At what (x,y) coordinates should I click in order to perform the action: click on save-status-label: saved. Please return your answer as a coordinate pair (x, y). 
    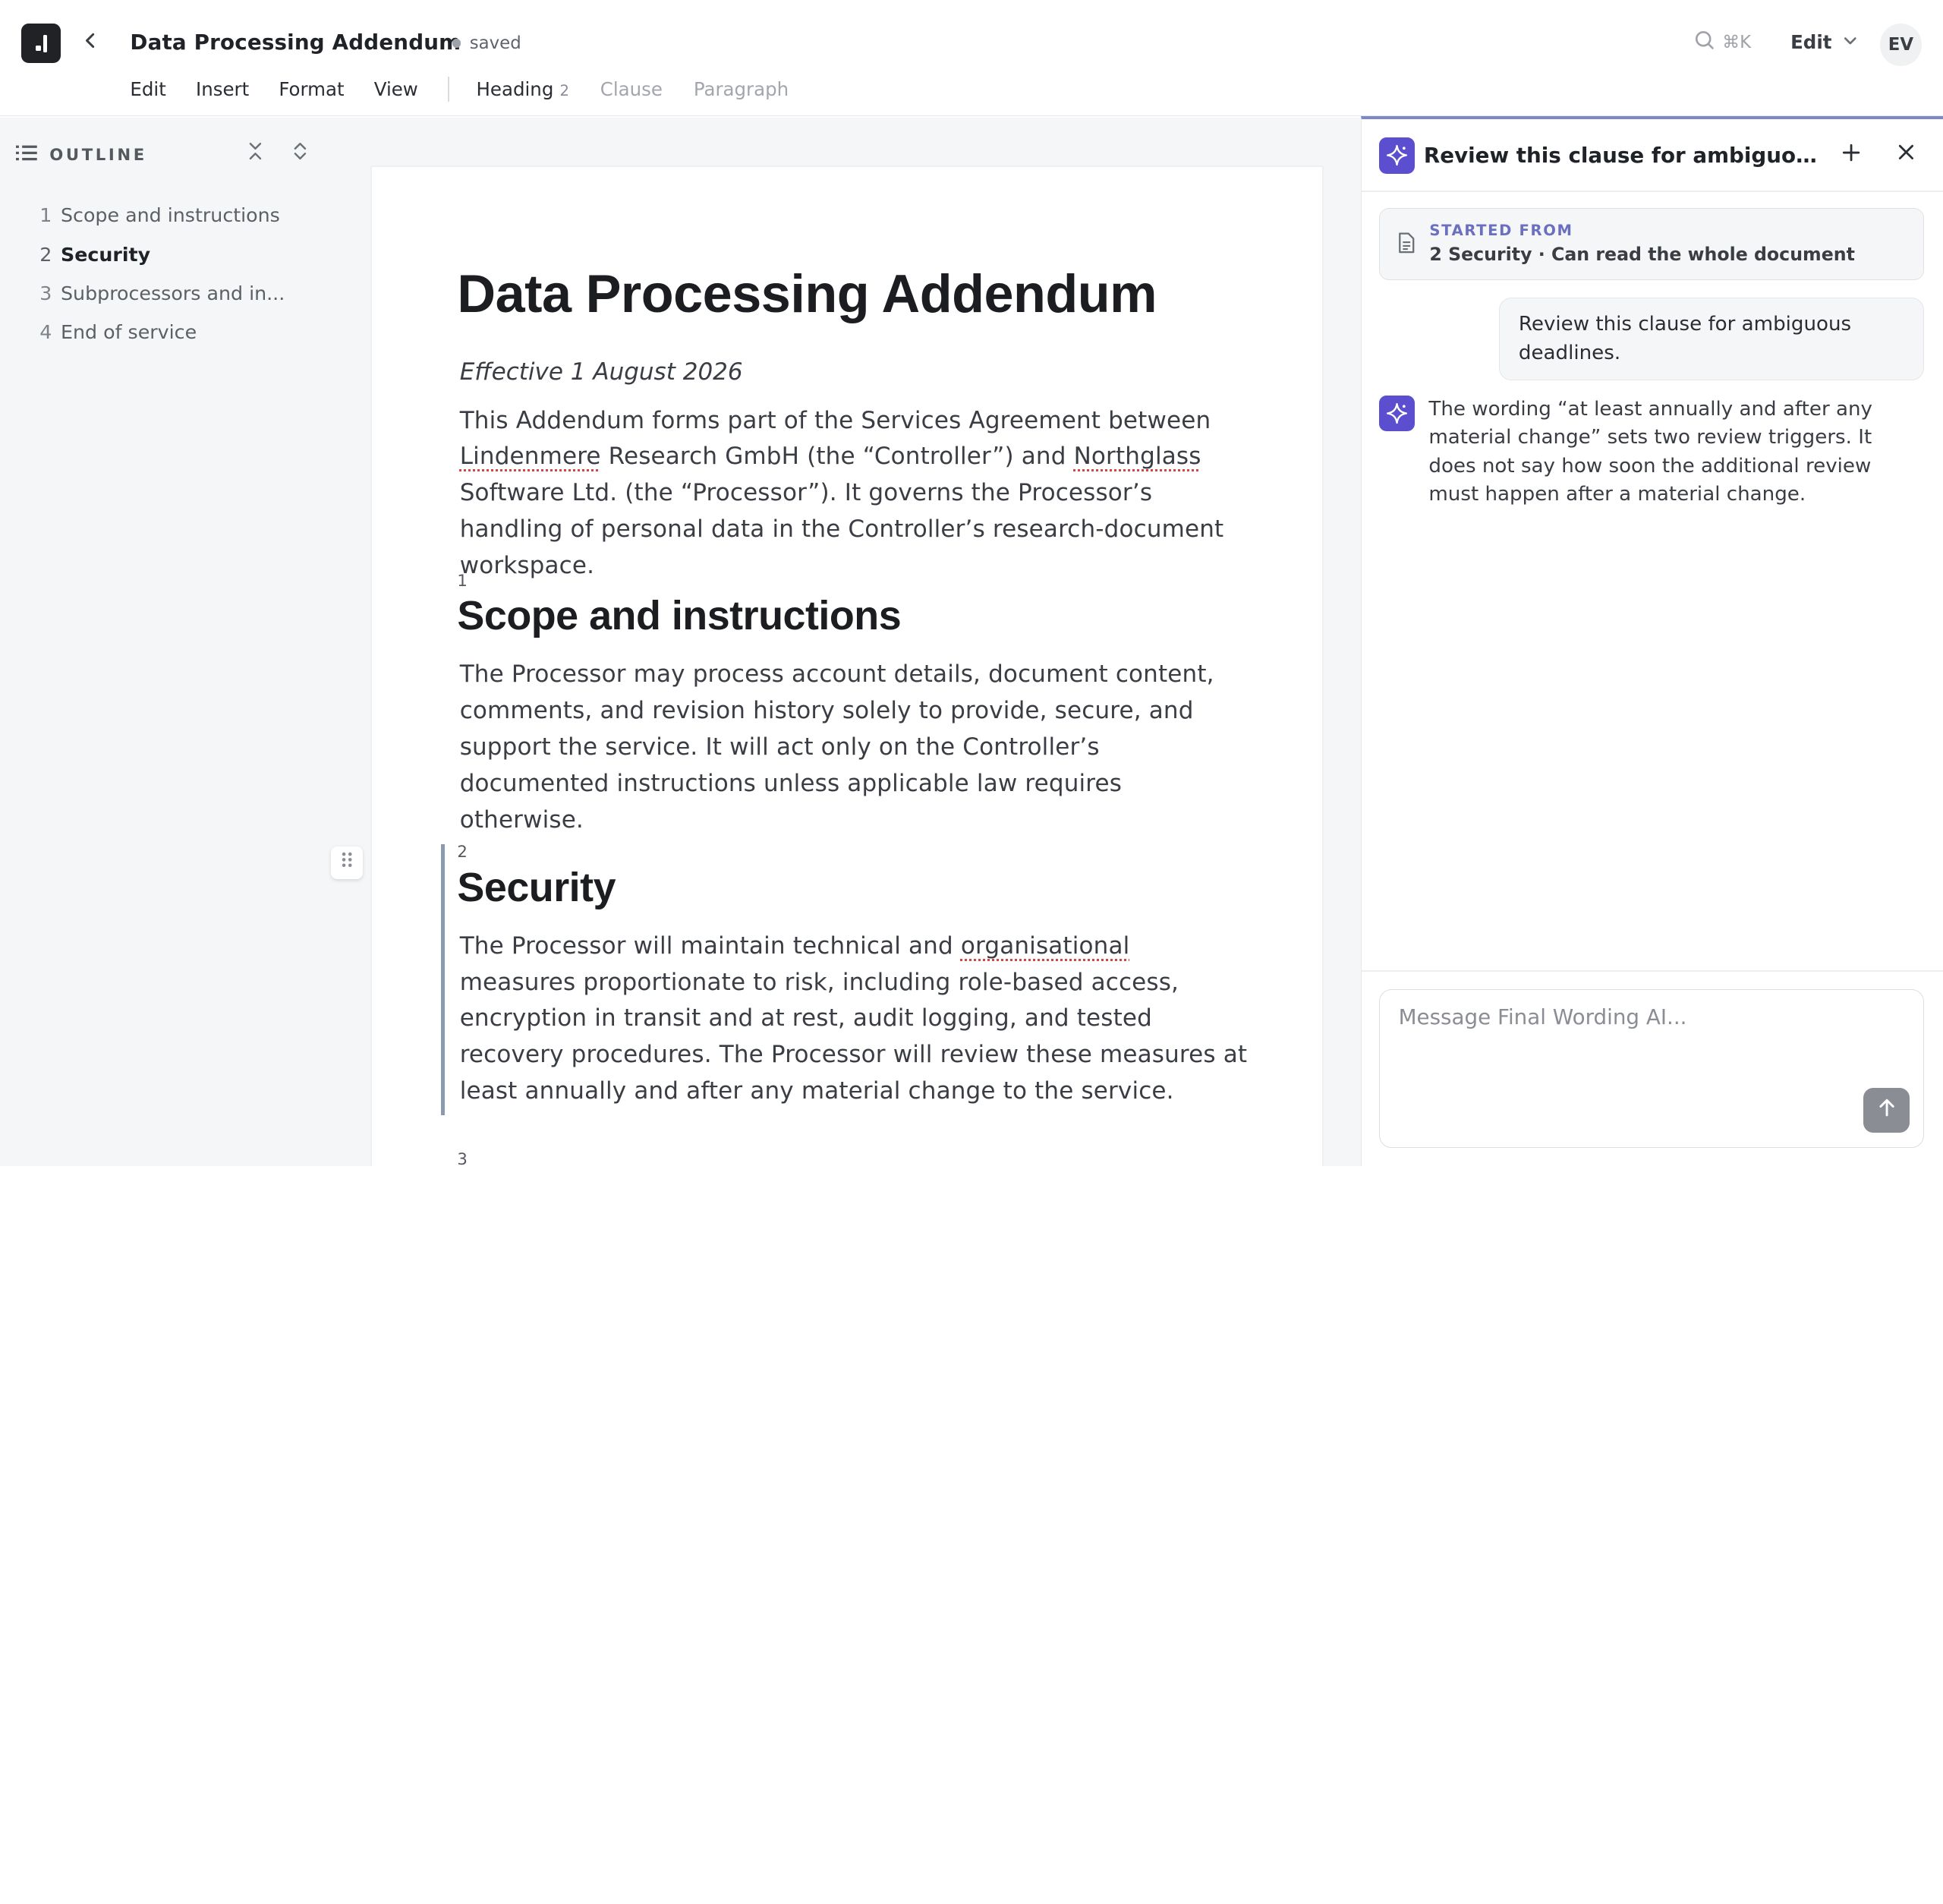
    Looking at the image, I should click on (495, 43).